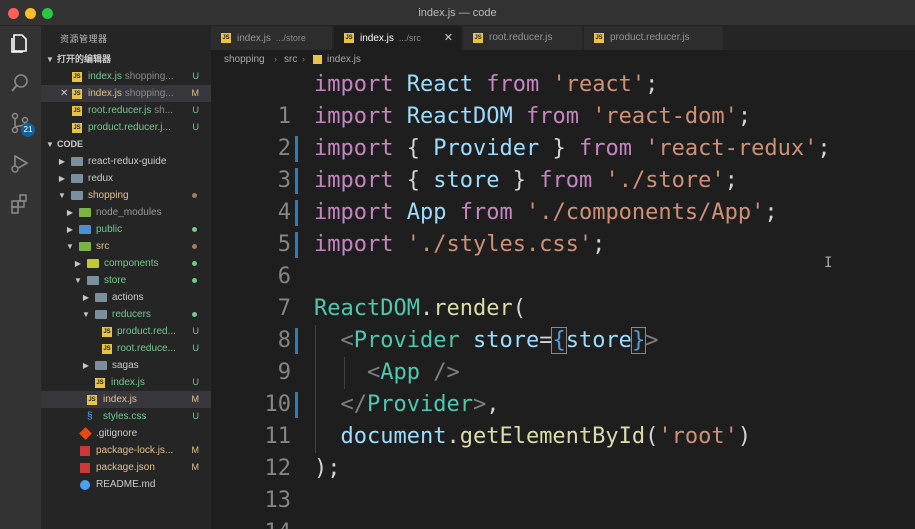  Describe the element at coordinates (126, 314) in the screenshot. I see `tree-folder: ▼ reducers` at that location.